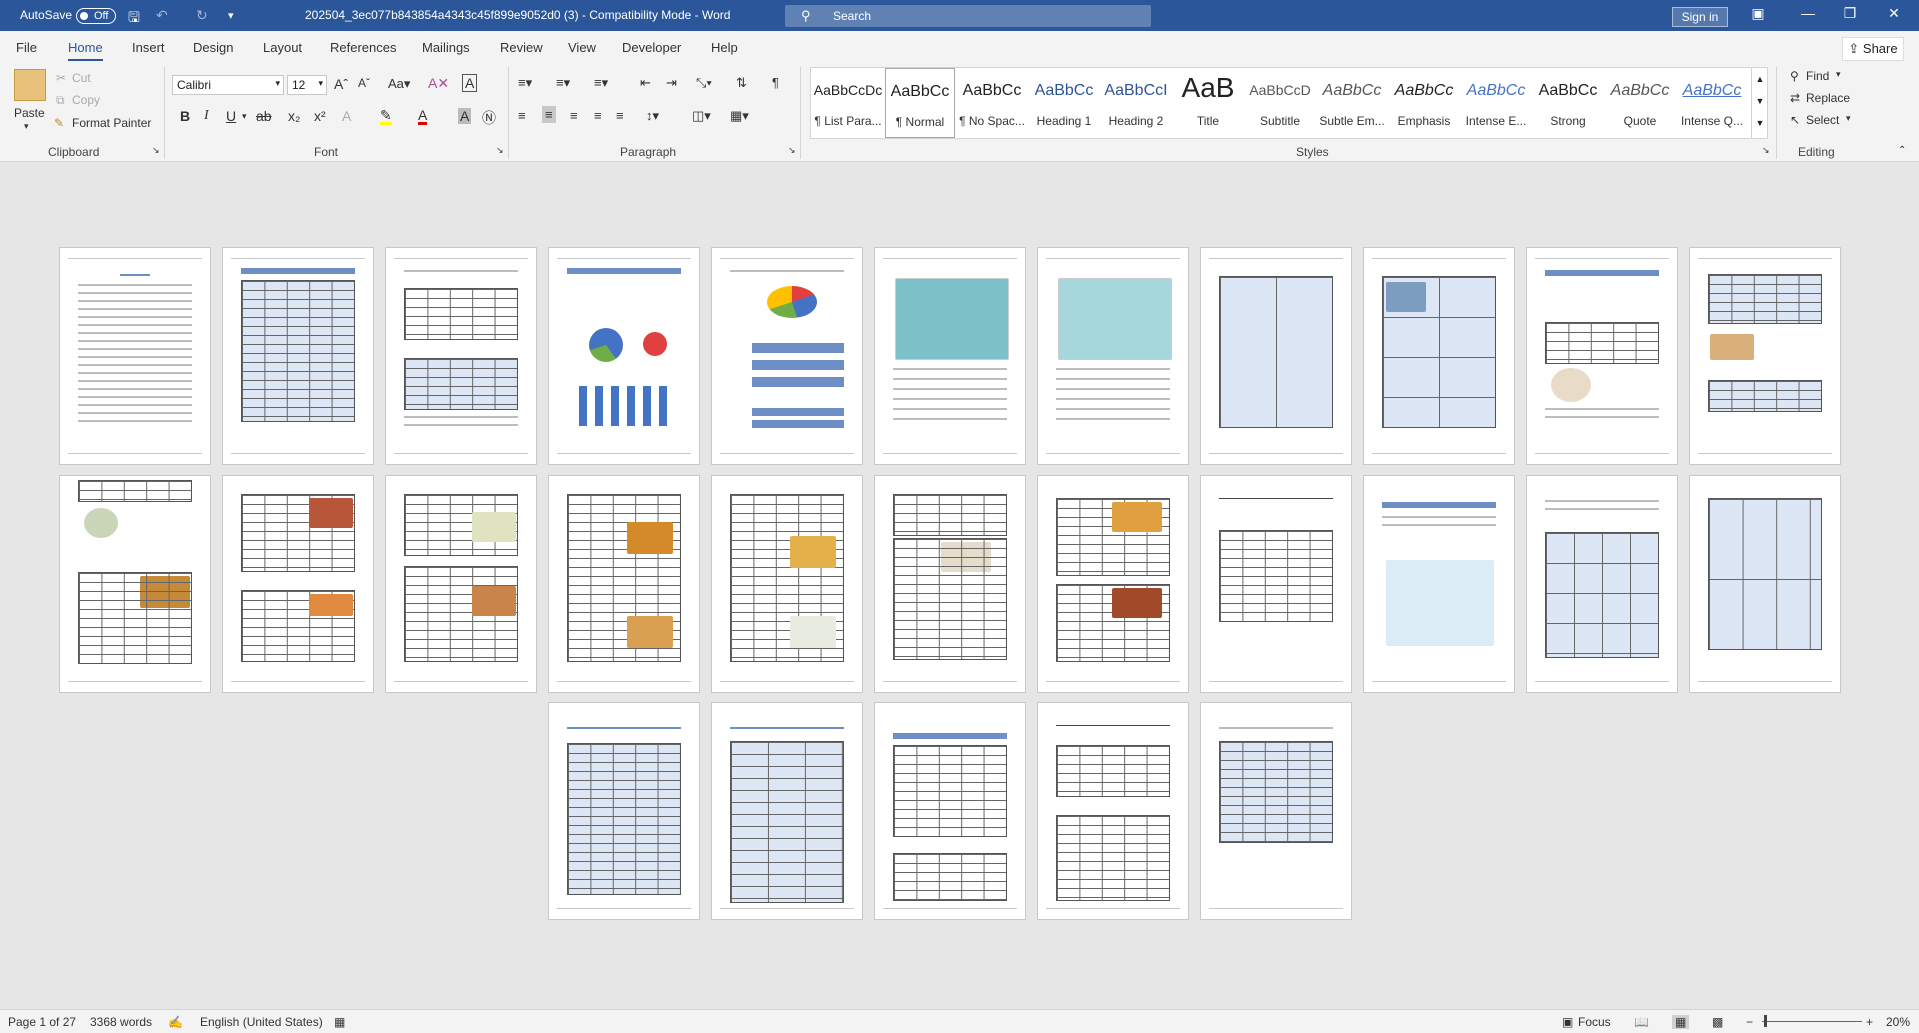  What do you see at coordinates (1894, 13) in the screenshot?
I see `close-icon: ✕` at bounding box center [1894, 13].